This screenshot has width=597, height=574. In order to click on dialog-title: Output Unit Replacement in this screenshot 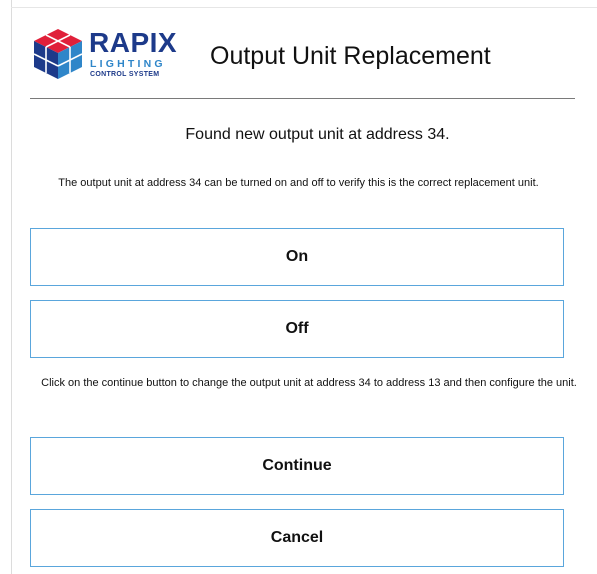, I will do `click(350, 56)`.